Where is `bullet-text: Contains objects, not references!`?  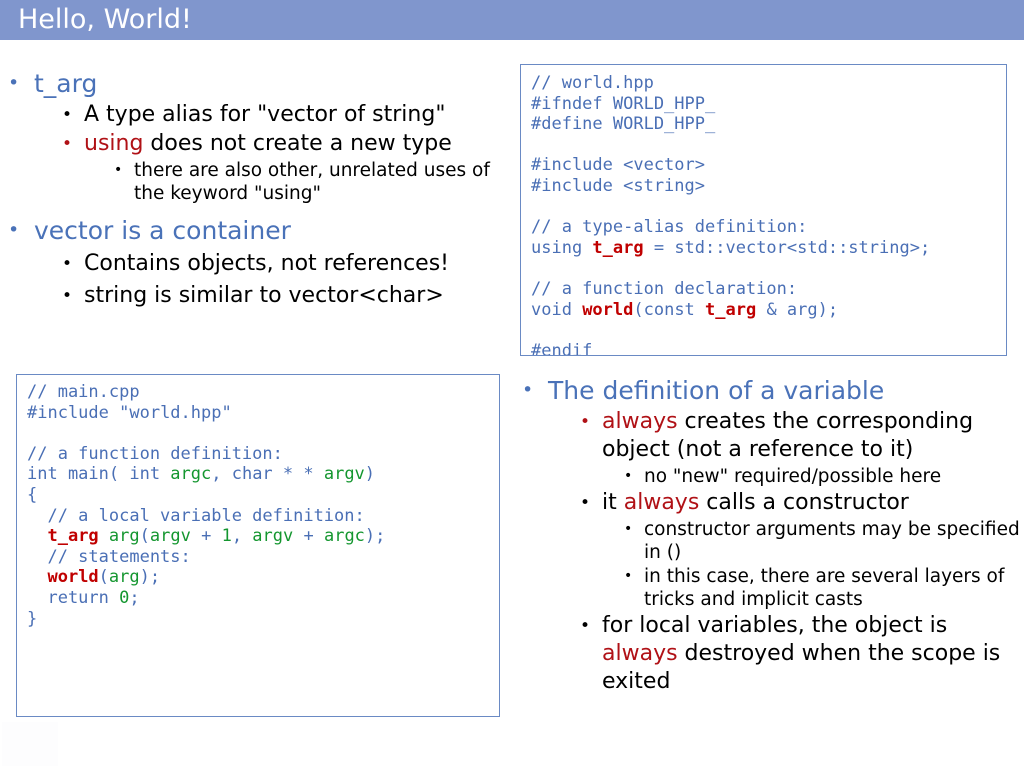
bullet-text: Contains objects, not references! is located at coordinates (266, 263).